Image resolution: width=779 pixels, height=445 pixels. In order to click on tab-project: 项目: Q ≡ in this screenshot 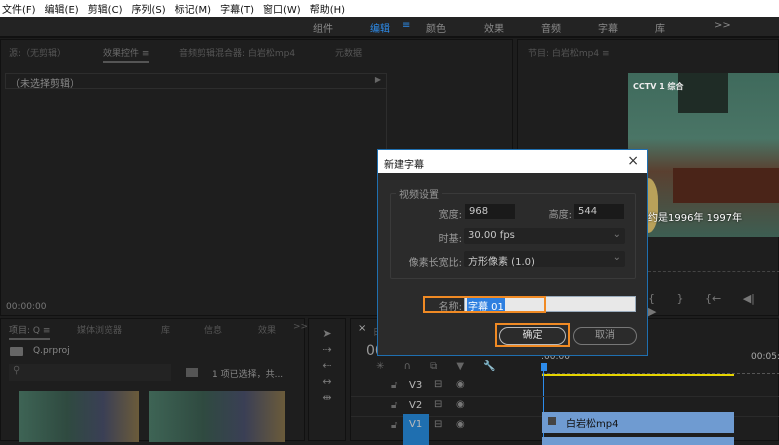, I will do `click(30, 331)`.